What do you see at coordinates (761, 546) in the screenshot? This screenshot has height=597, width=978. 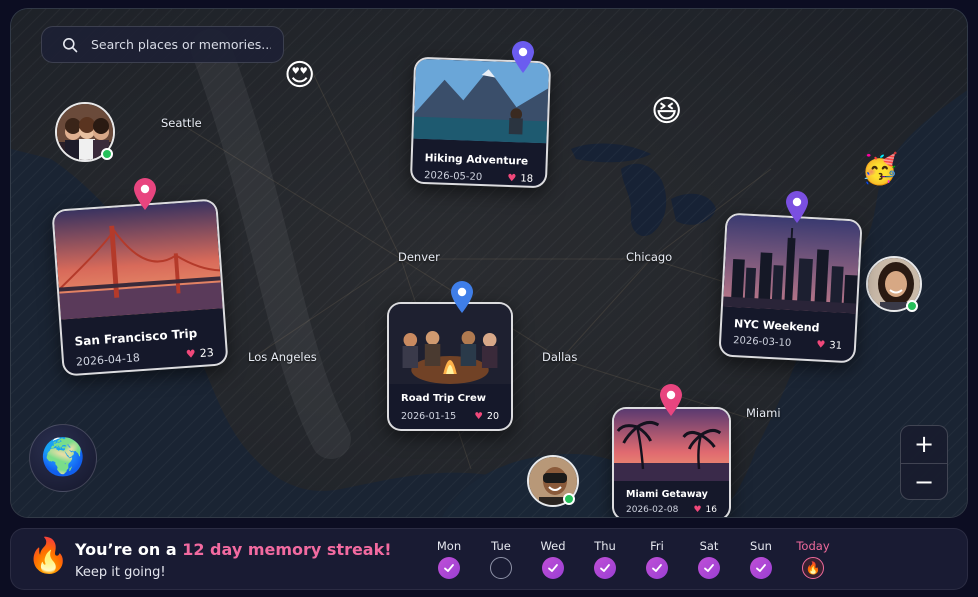 I see `day-label: Sun` at bounding box center [761, 546].